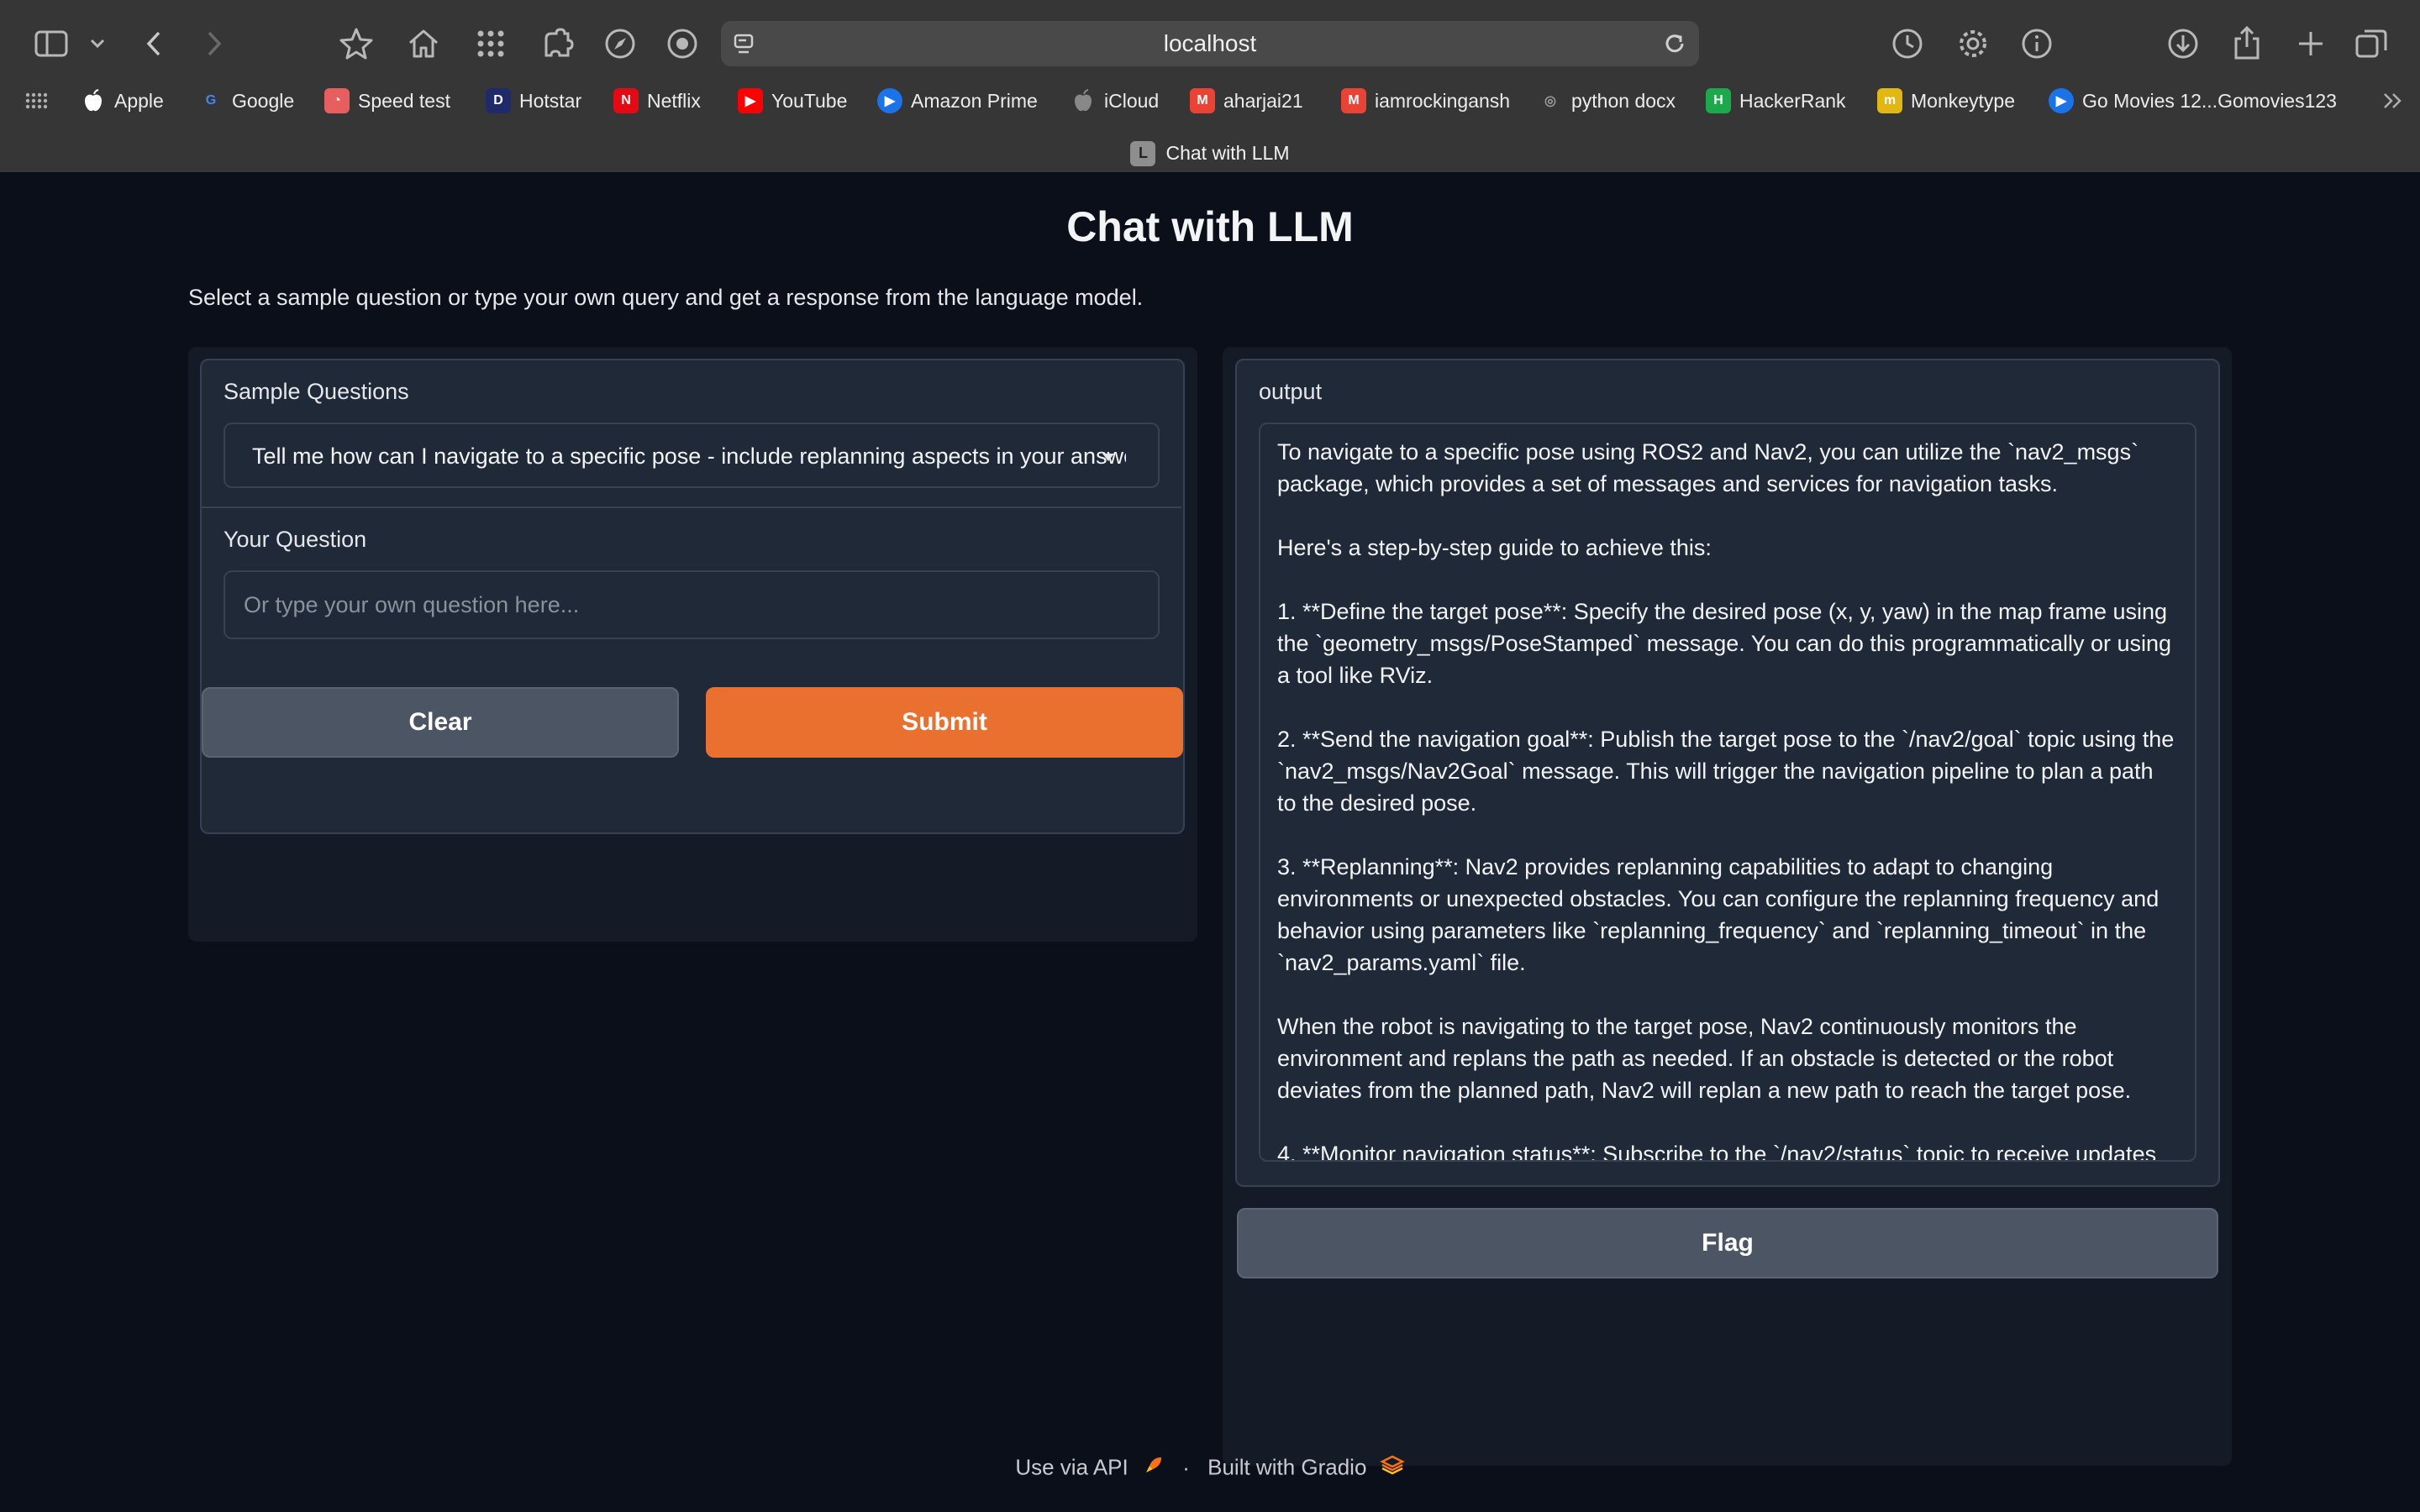 The width and height of the screenshot is (2420, 1512). What do you see at coordinates (1263, 100) in the screenshot?
I see `bookmark-label: aharjai21` at bounding box center [1263, 100].